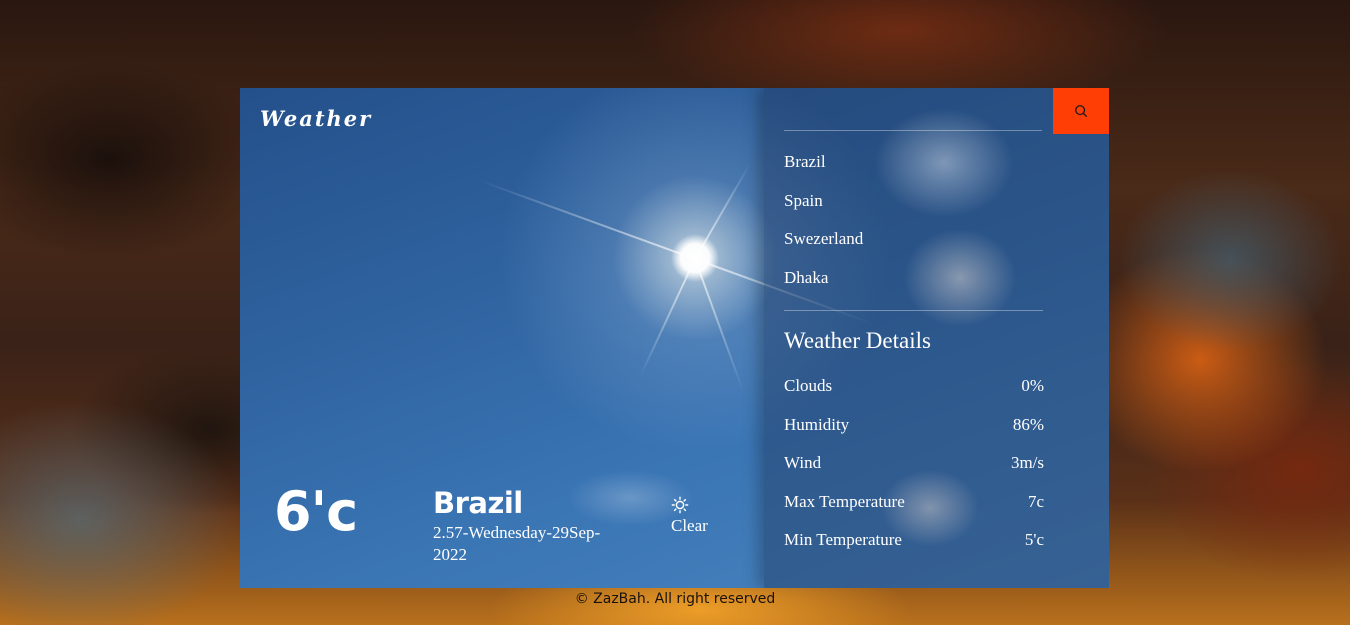 The height and width of the screenshot is (625, 1350). What do you see at coordinates (316, 118) in the screenshot?
I see `app-logo: Weather` at bounding box center [316, 118].